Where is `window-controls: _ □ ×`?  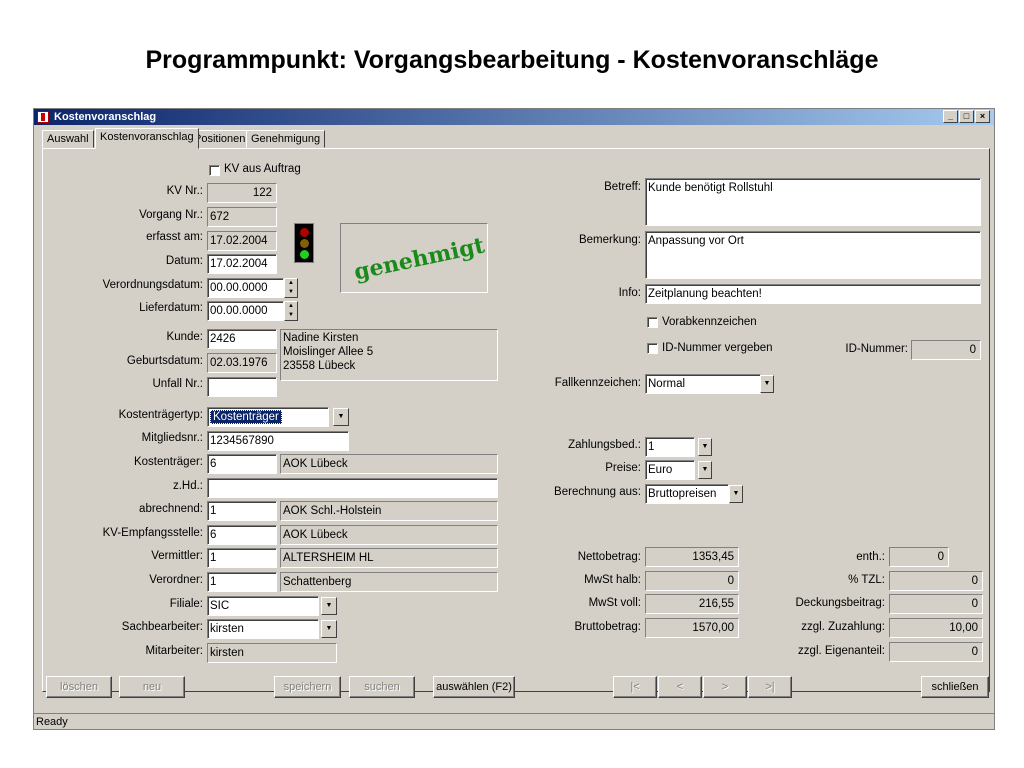
window-controls: _ □ × is located at coordinates (966, 116).